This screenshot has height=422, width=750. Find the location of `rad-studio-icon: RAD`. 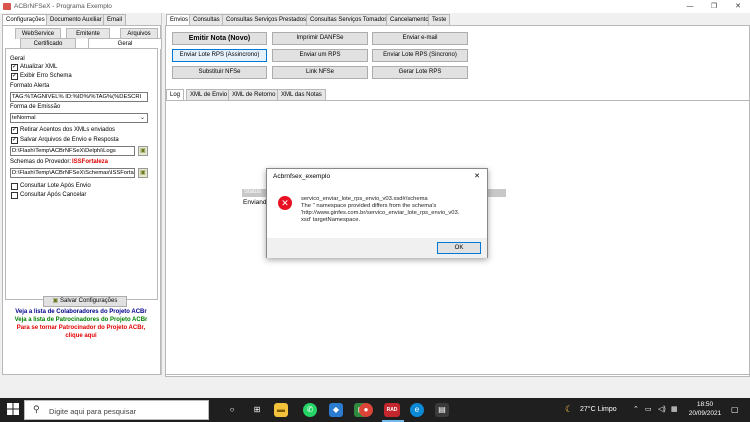

rad-studio-icon: RAD is located at coordinates (392, 410).